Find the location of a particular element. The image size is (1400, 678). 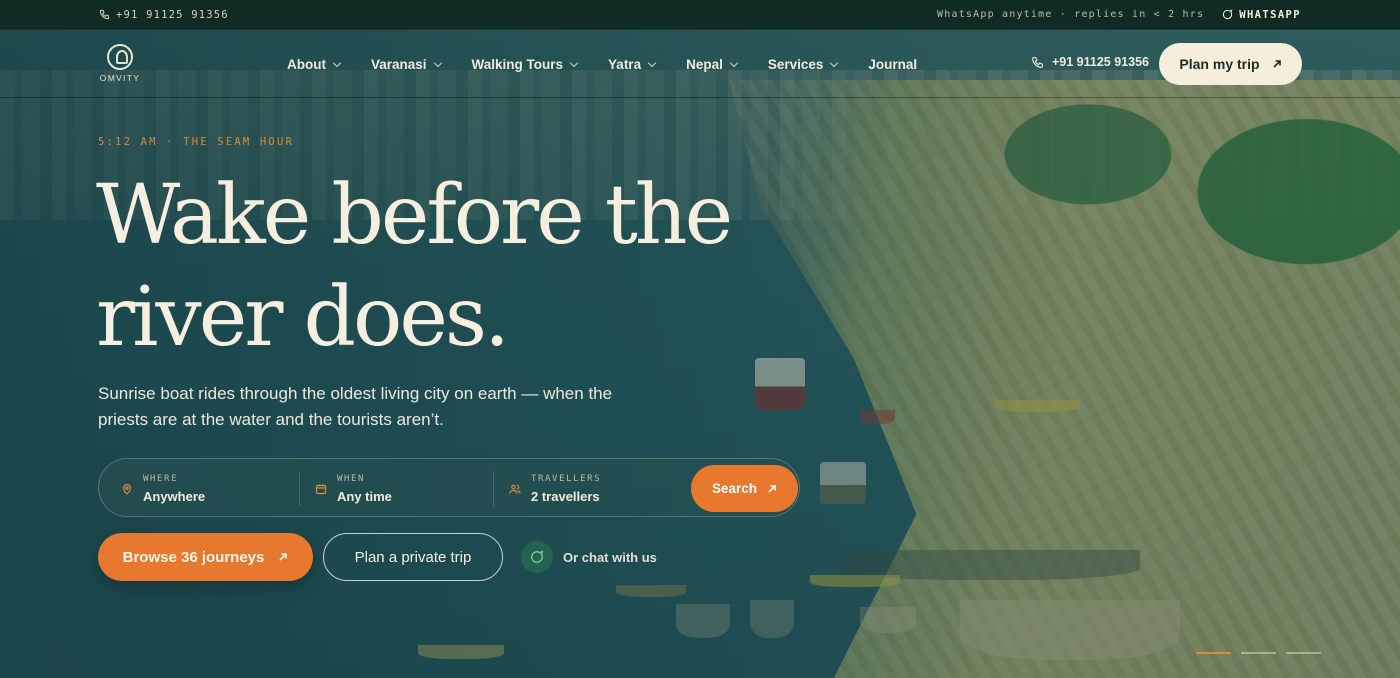

brand-logo: OMVITY is located at coordinates (120, 63).